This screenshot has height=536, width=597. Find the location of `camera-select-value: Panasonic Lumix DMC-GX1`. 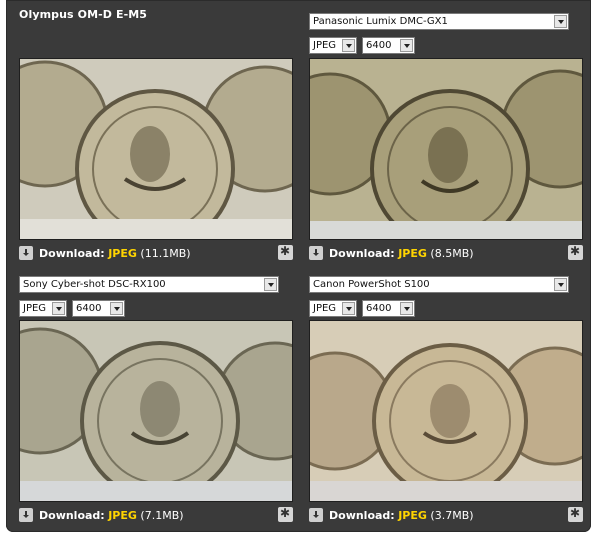

camera-select-value: Panasonic Lumix DMC-GX1 is located at coordinates (380, 21).